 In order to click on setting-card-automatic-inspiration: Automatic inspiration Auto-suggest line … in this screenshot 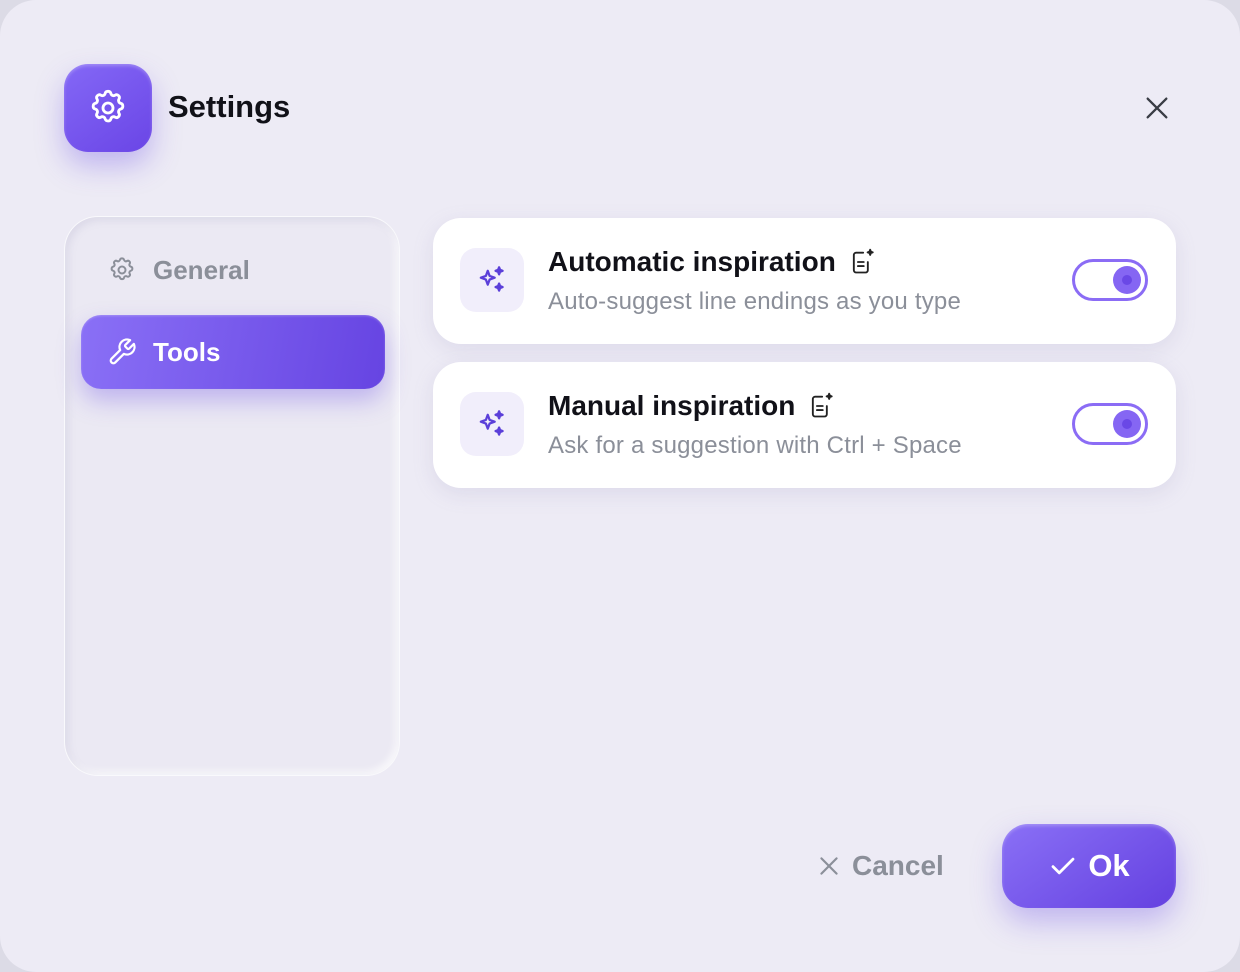, I will do `click(804, 281)`.